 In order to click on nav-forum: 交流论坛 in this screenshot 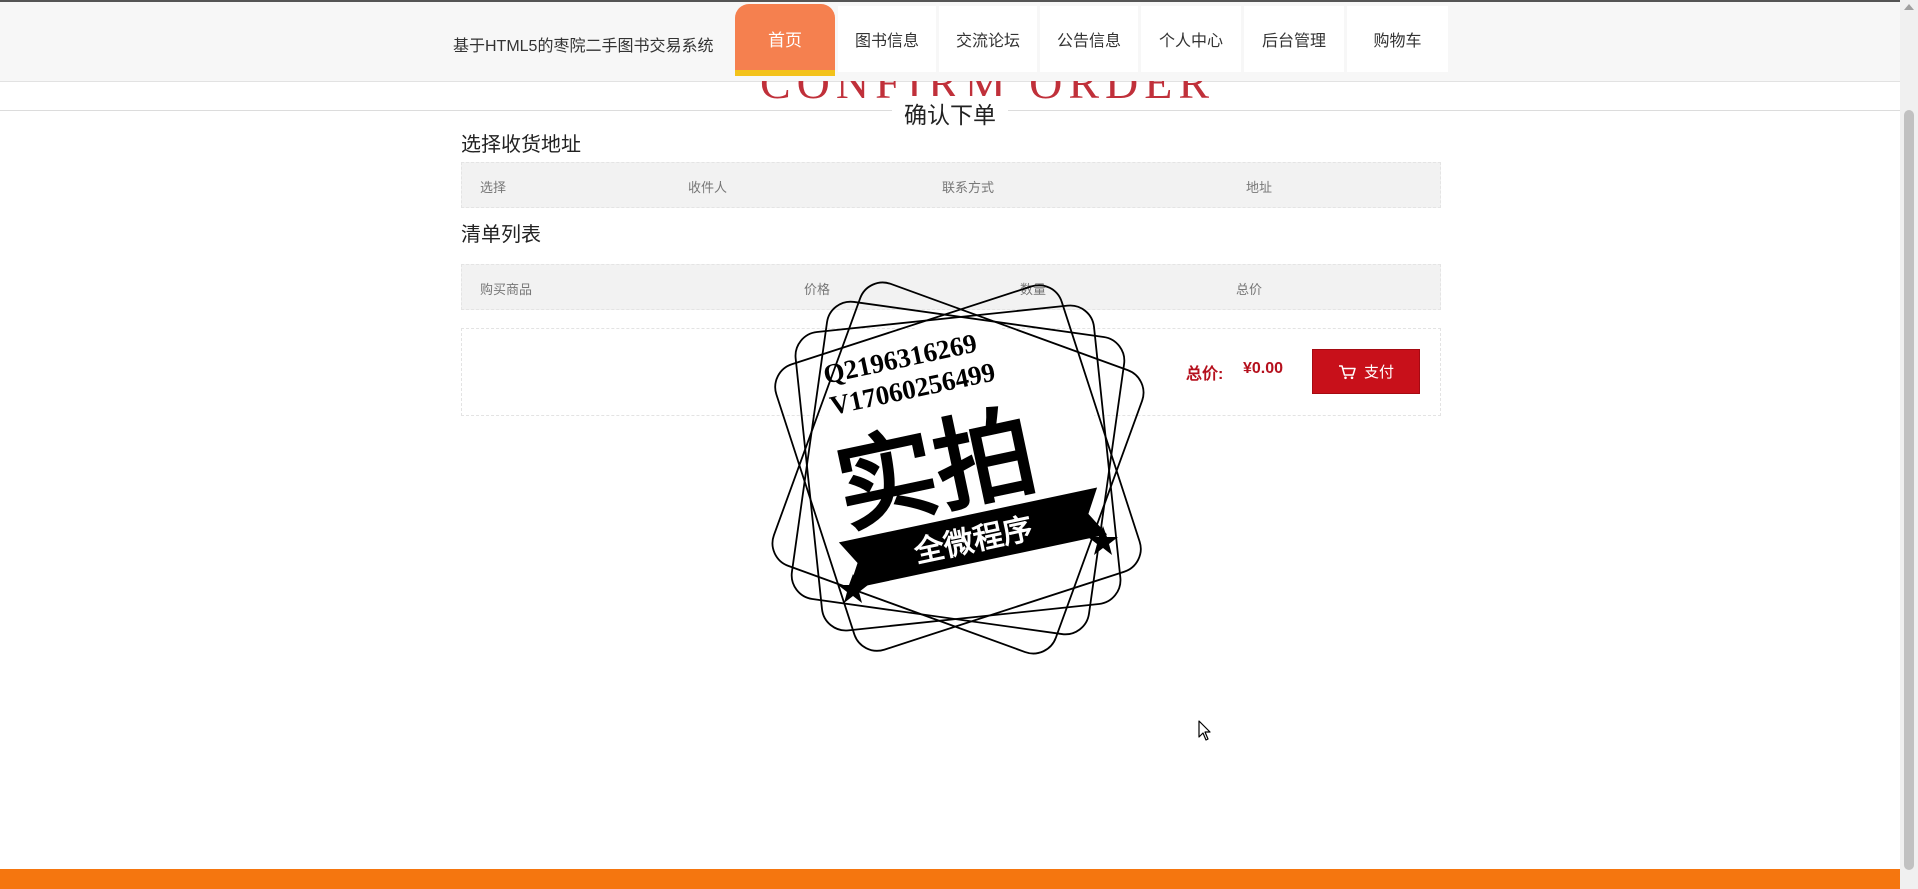, I will do `click(988, 39)`.